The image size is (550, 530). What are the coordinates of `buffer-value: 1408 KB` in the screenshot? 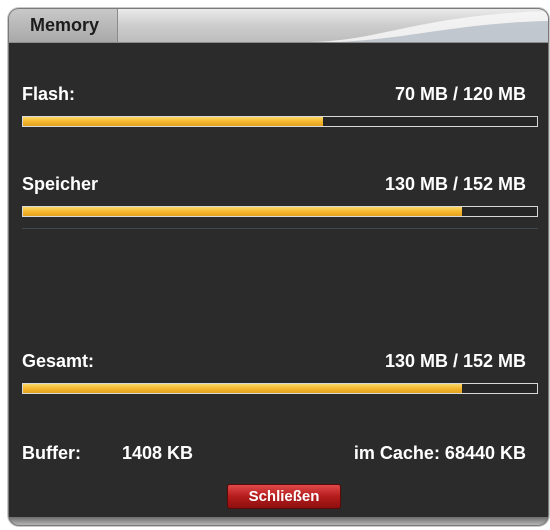 It's located at (158, 453).